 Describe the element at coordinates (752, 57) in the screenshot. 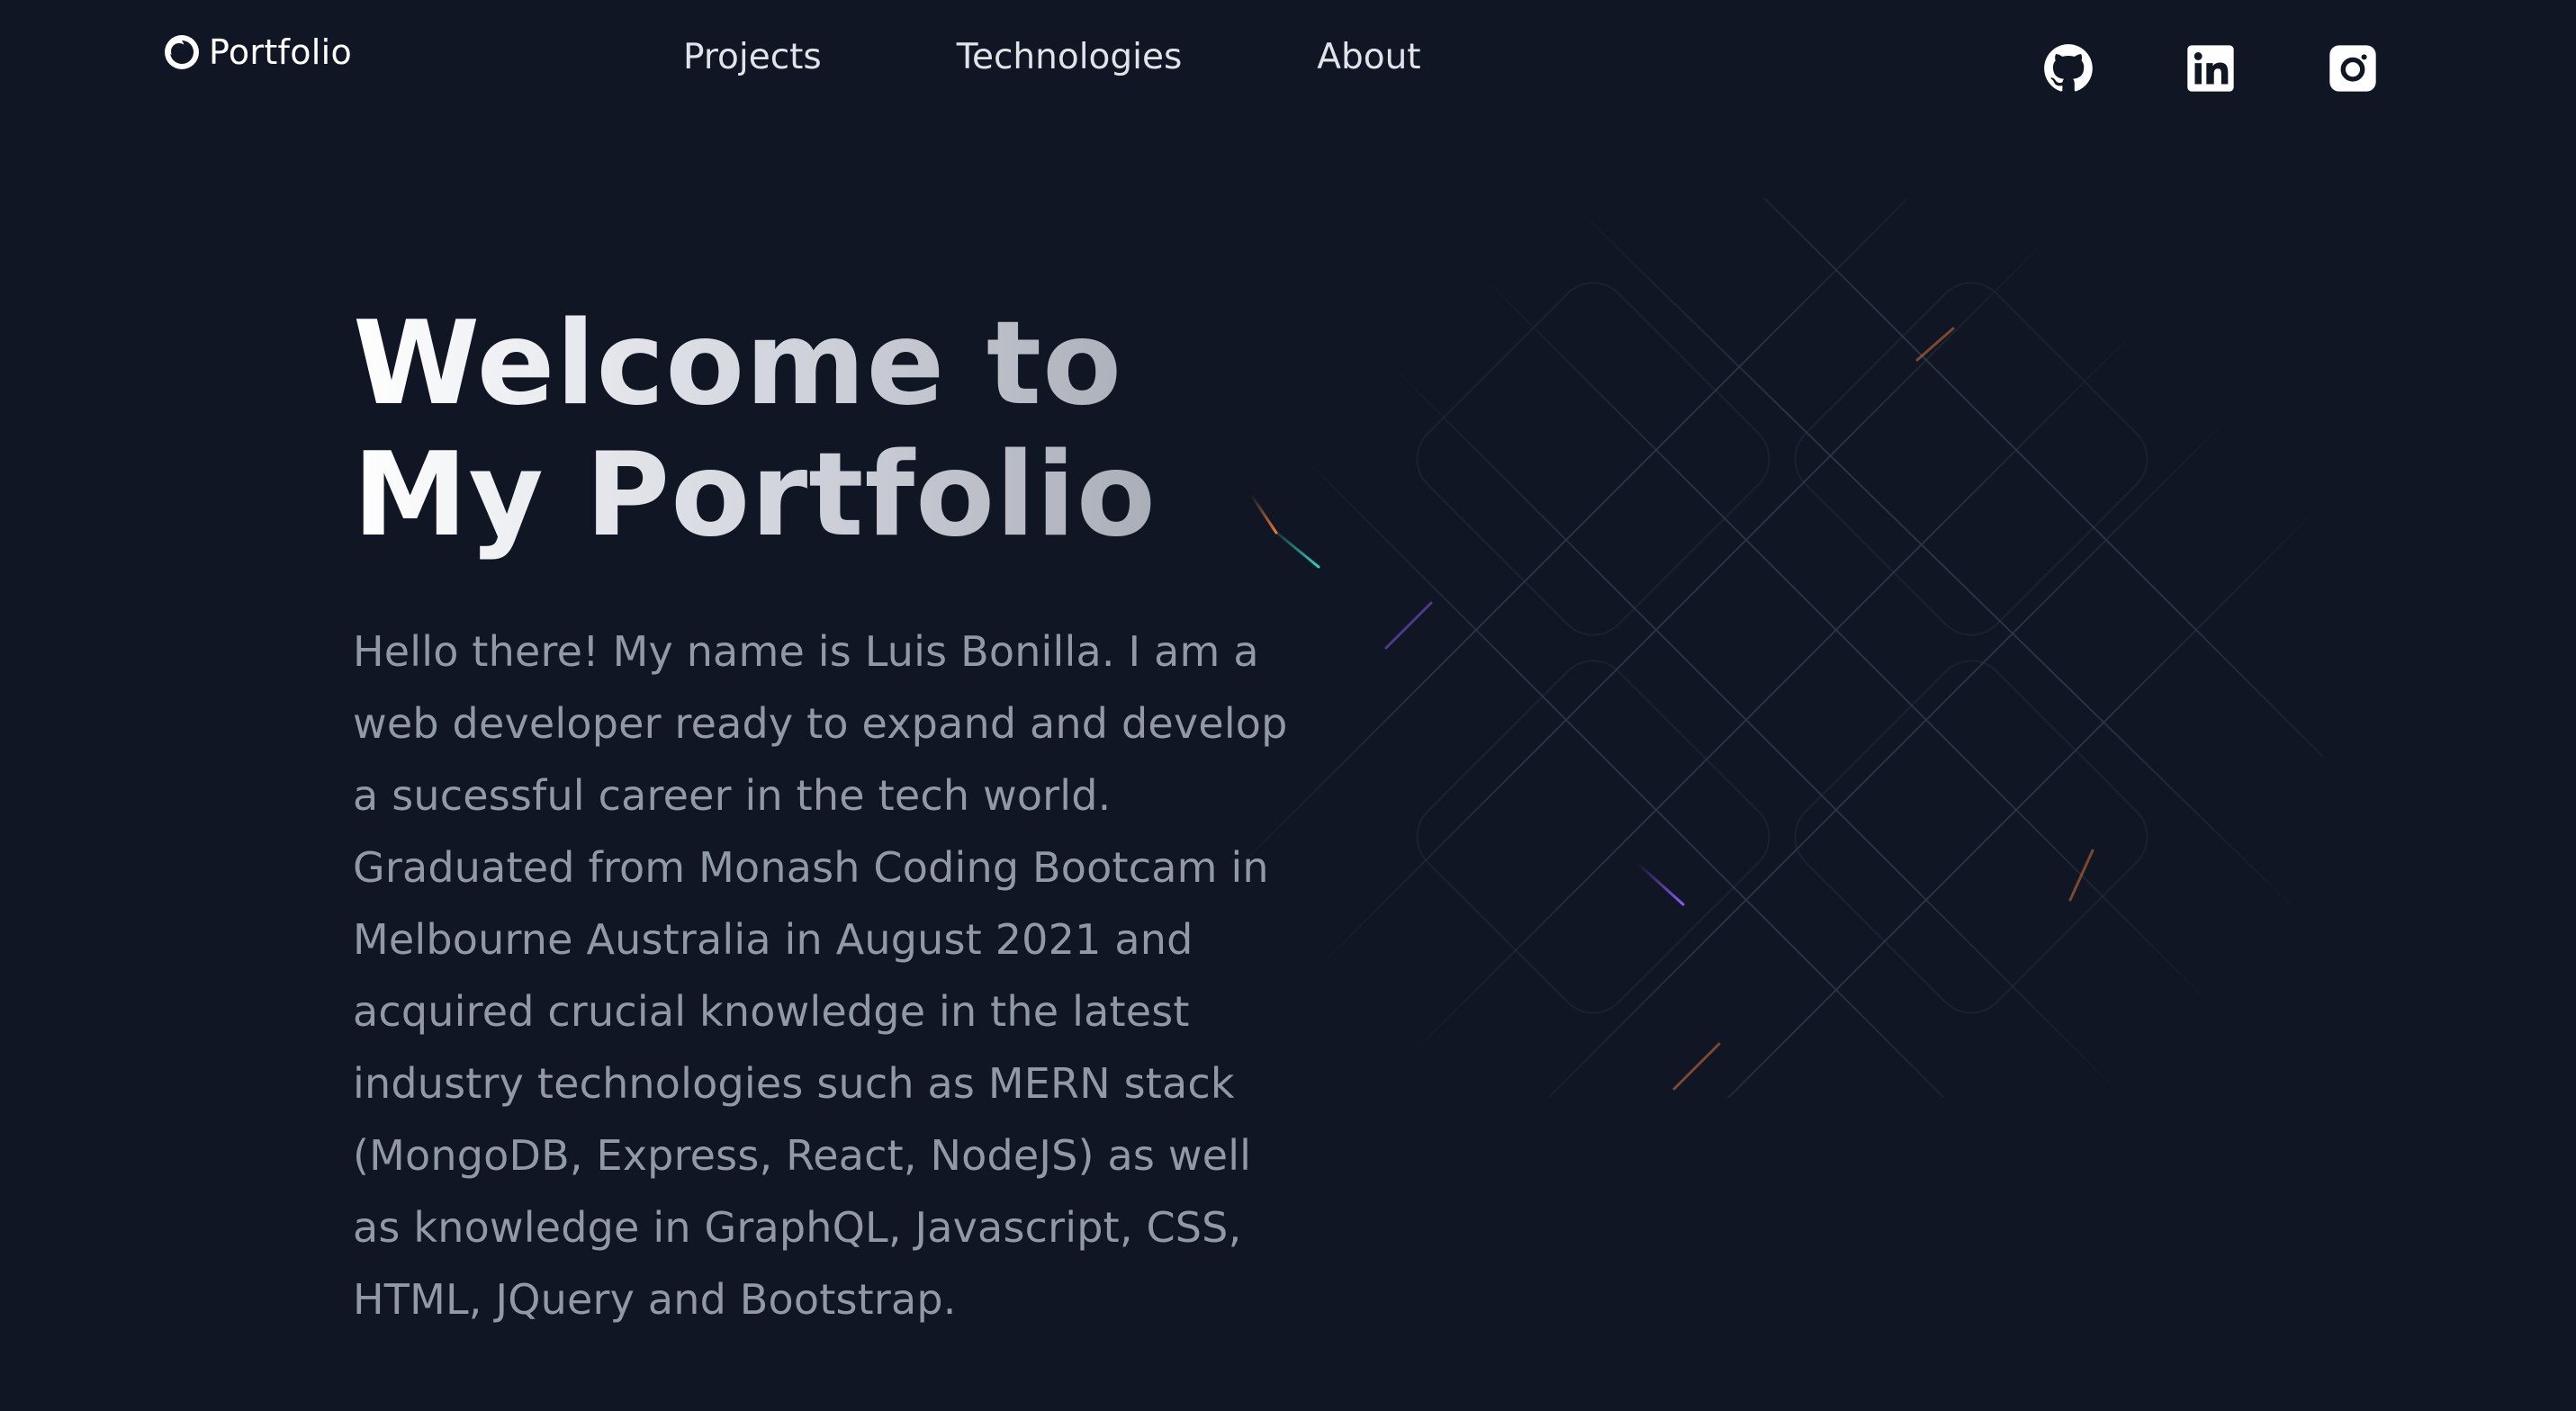

I see `nav-projects: Projects` at that location.